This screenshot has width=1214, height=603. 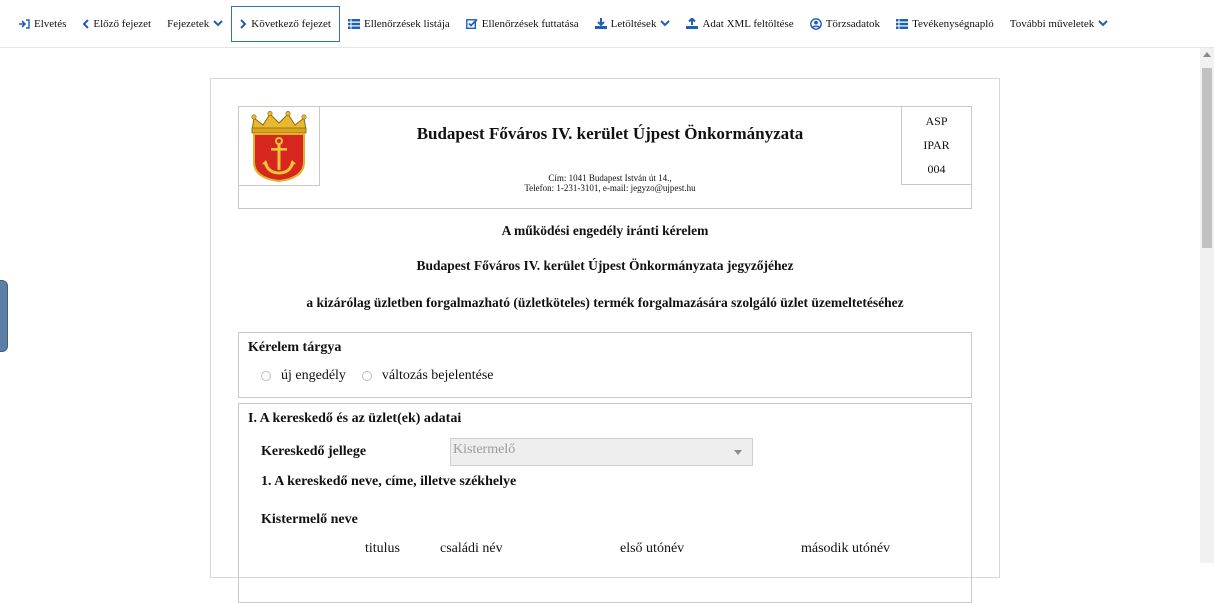 What do you see at coordinates (605, 230) in the screenshot?
I see `form-title-line1: A működési engedély iránti kérelem` at bounding box center [605, 230].